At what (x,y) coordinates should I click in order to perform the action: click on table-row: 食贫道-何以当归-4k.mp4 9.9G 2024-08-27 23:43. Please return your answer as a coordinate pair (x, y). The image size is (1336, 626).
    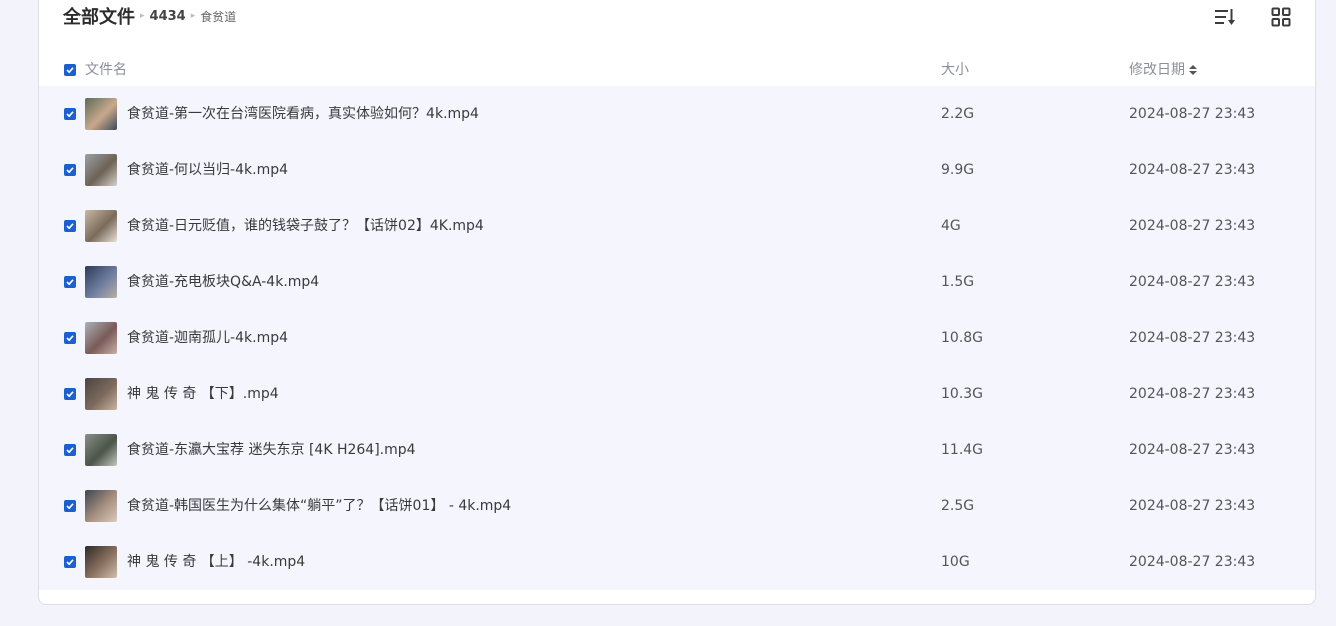
    Looking at the image, I should click on (677, 170).